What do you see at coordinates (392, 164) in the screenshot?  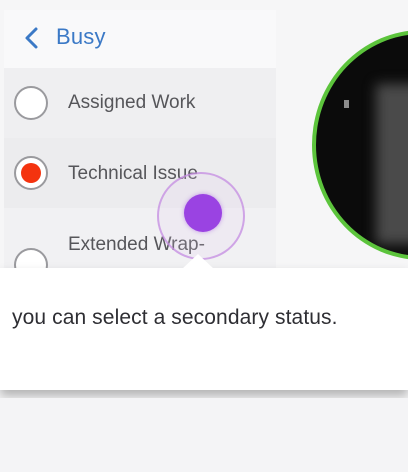 I see `video-feed` at bounding box center [392, 164].